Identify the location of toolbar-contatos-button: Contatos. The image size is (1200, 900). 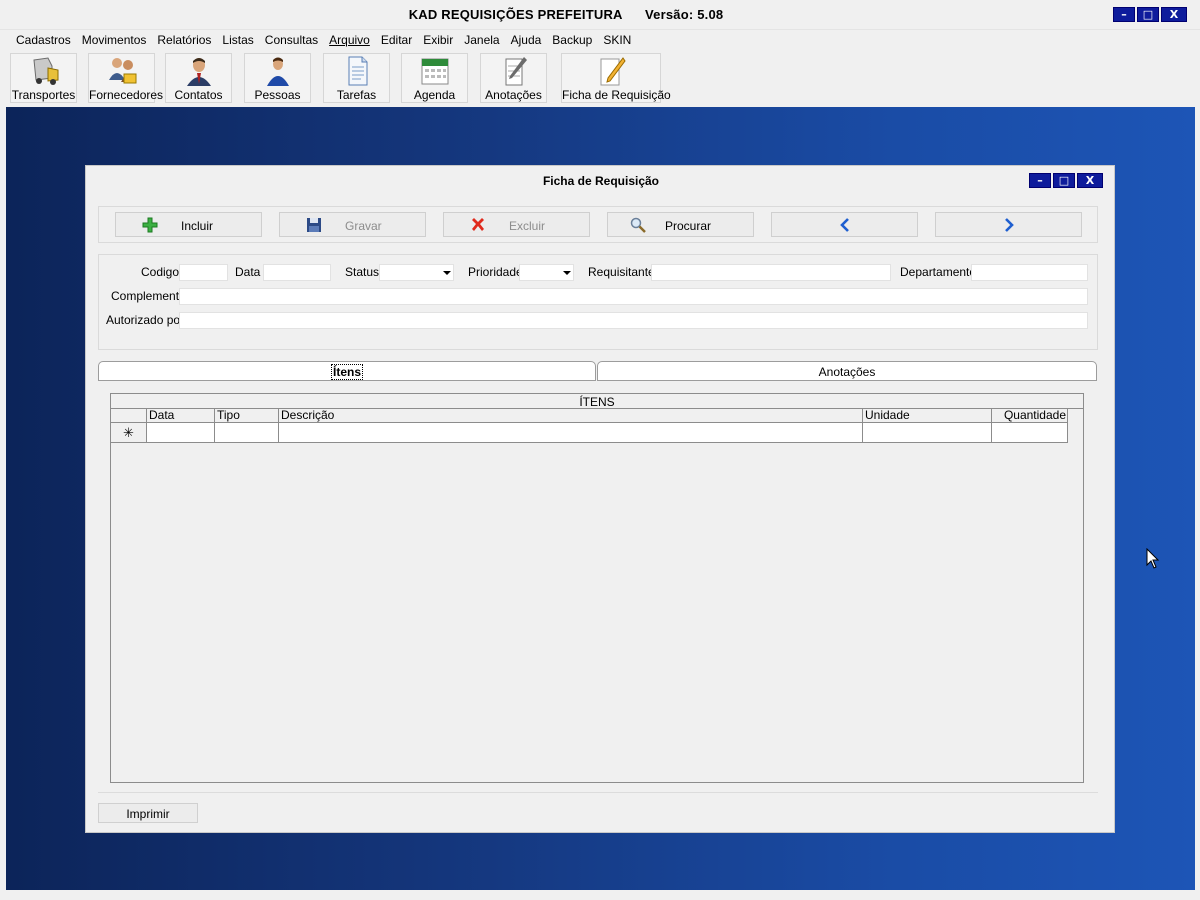
(198, 78).